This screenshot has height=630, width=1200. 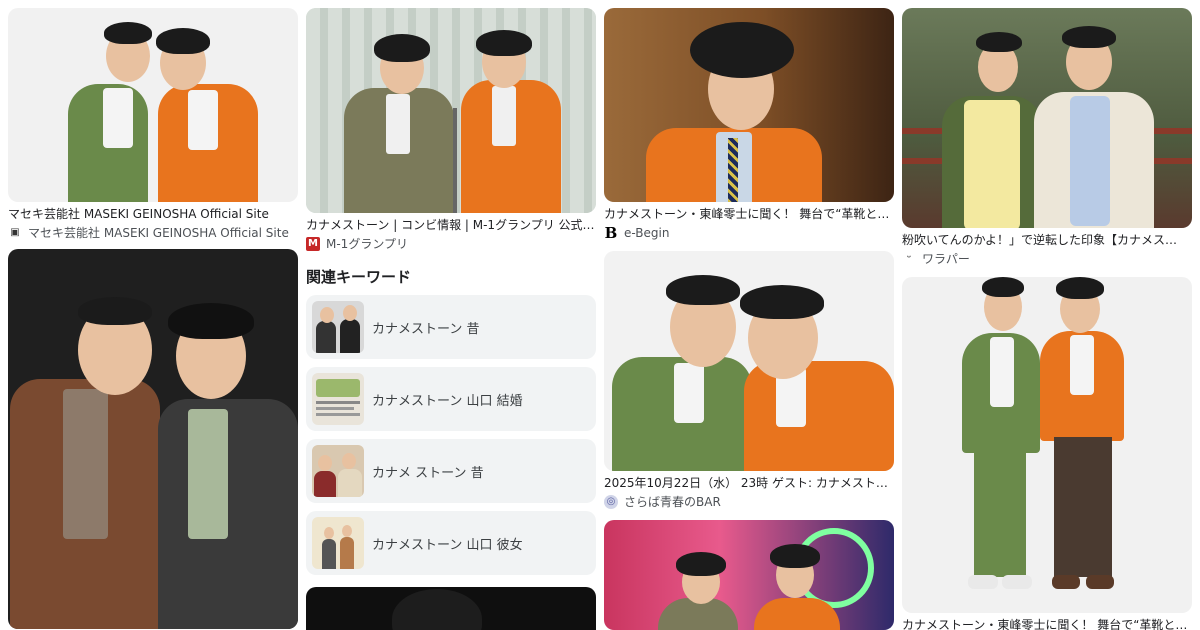 What do you see at coordinates (359, 277) in the screenshot?
I see `related-keywords-heading: 関連キーワード` at bounding box center [359, 277].